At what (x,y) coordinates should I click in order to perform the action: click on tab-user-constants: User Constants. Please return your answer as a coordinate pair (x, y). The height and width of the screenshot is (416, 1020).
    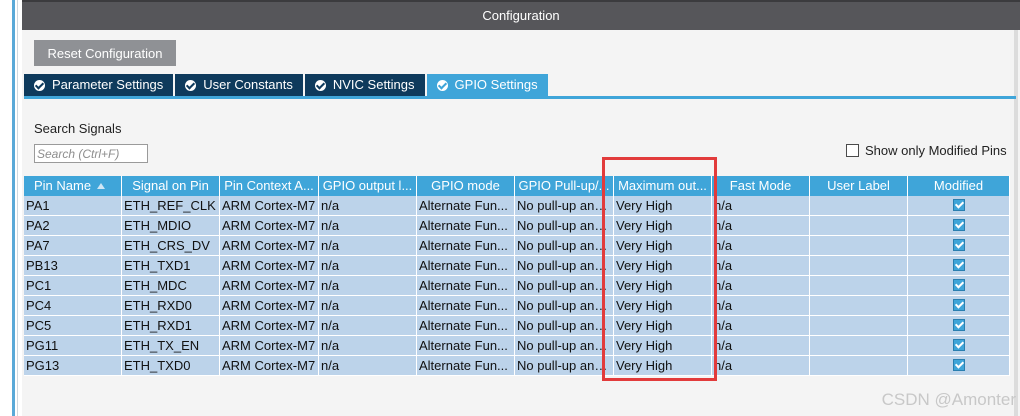
    Looking at the image, I should click on (239, 85).